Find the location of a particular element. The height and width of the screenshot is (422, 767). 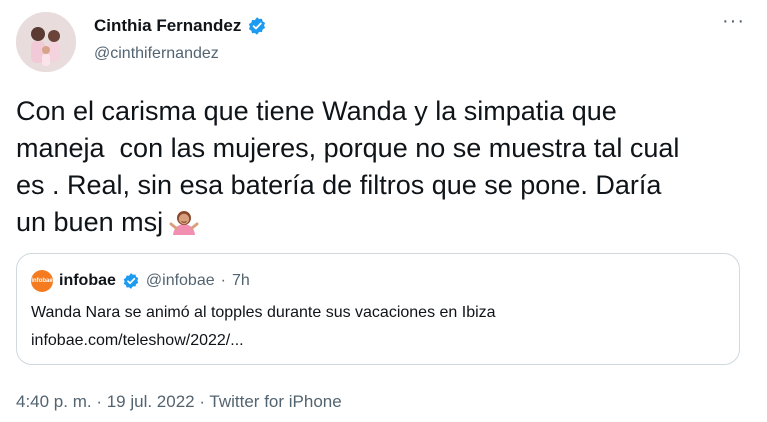

quoted-tweet-time: 7h is located at coordinates (240, 280).